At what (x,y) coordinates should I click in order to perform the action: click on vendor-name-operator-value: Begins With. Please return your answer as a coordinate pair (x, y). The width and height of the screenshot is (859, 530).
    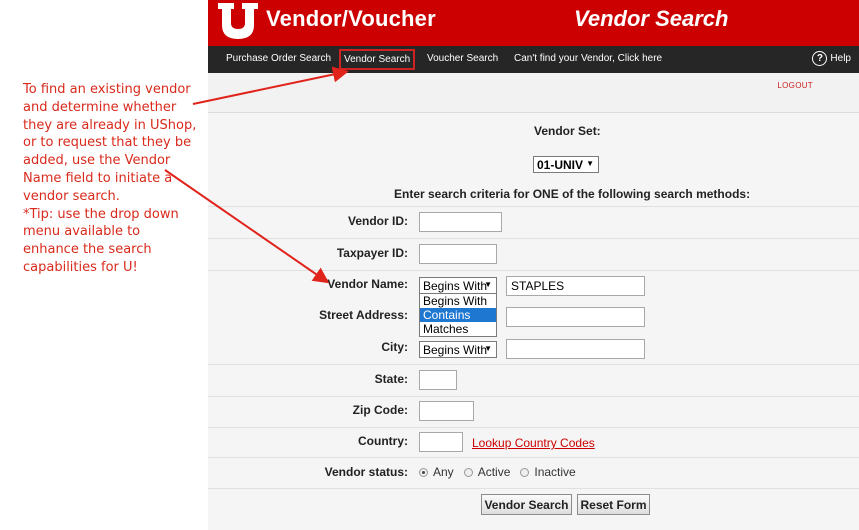
    Looking at the image, I should click on (455, 286).